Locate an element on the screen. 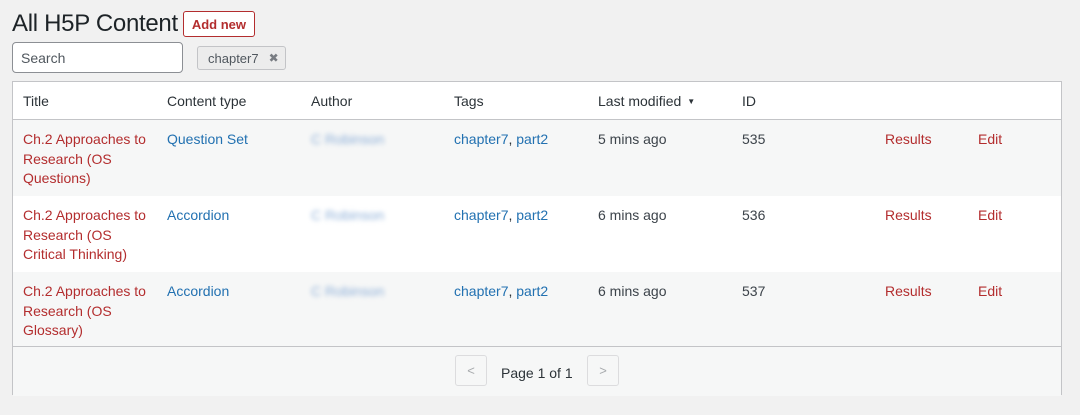  column-header-tags: Tags is located at coordinates (469, 101).